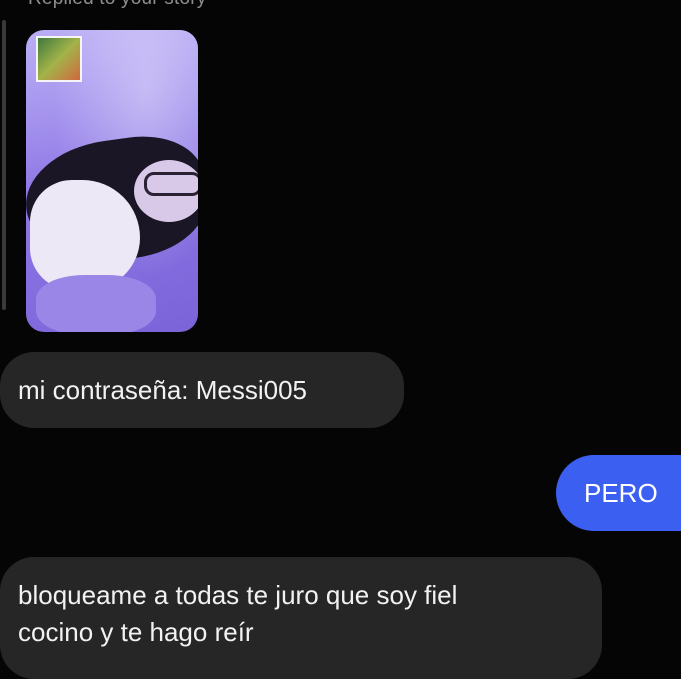 The height and width of the screenshot is (679, 681). Describe the element at coordinates (59, 59) in the screenshot. I see `story-sticker-thumbnail` at that location.